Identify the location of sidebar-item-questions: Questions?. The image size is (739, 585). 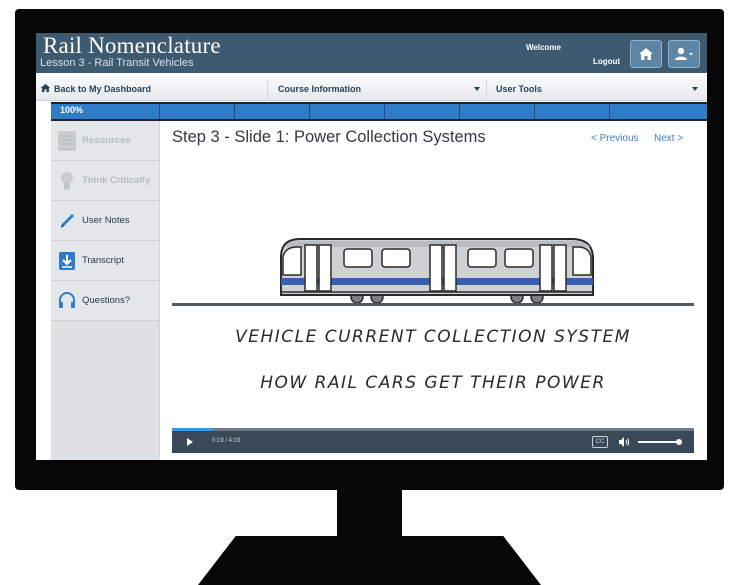
(105, 301).